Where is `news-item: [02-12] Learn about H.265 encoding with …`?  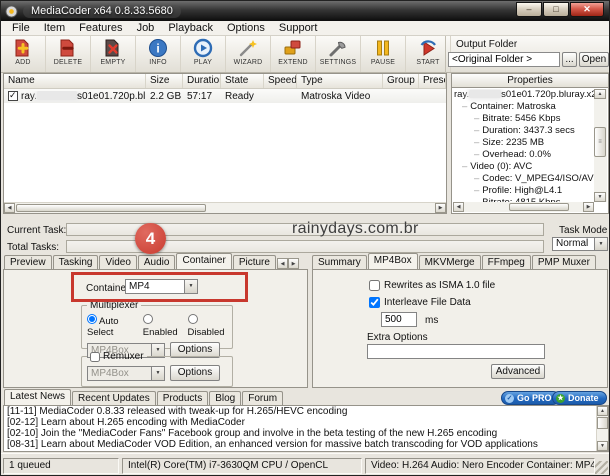
news-item: [02-12] Learn about H.265 encoding with … is located at coordinates (306, 422).